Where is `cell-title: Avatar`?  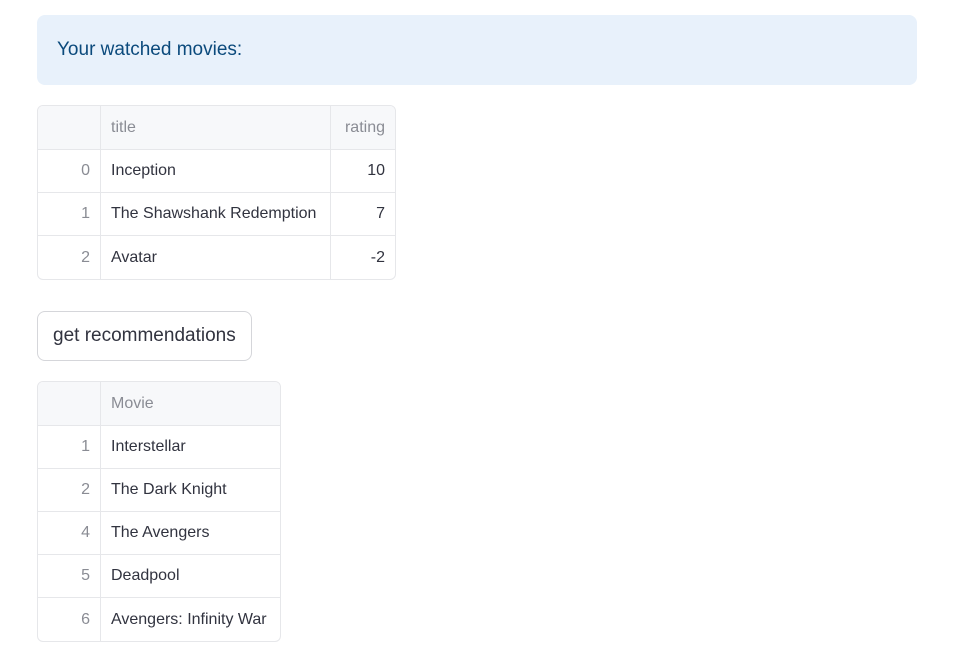 cell-title: Avatar is located at coordinates (216, 257).